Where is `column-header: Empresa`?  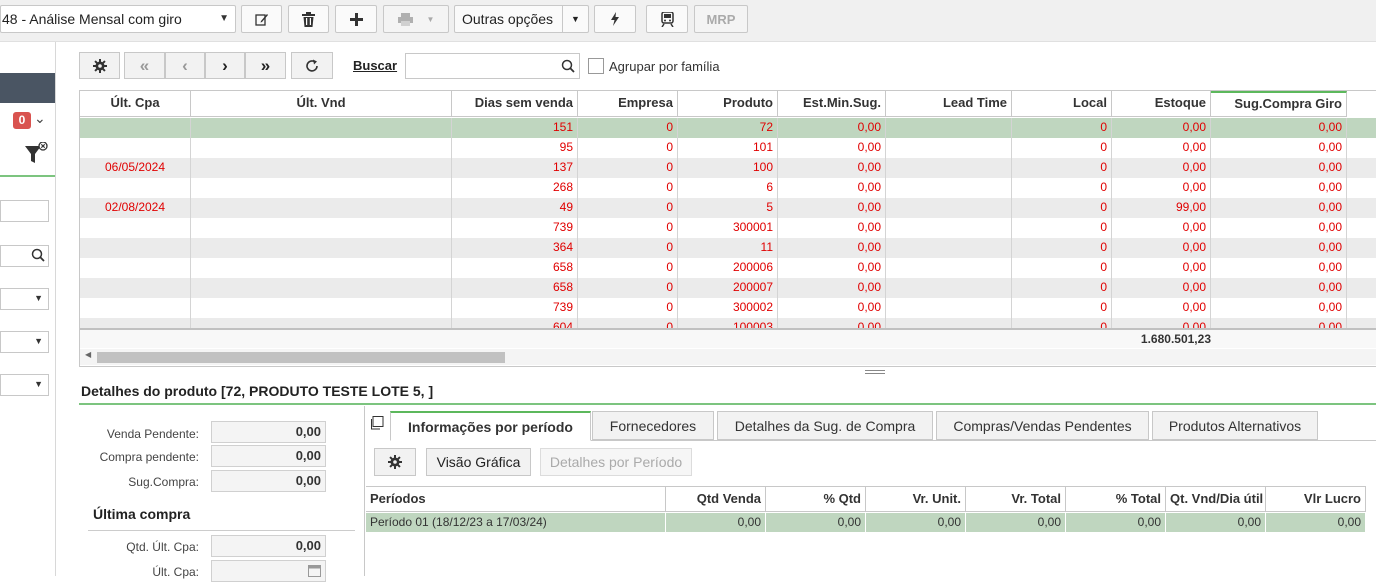
column-header: Empresa is located at coordinates (628, 104).